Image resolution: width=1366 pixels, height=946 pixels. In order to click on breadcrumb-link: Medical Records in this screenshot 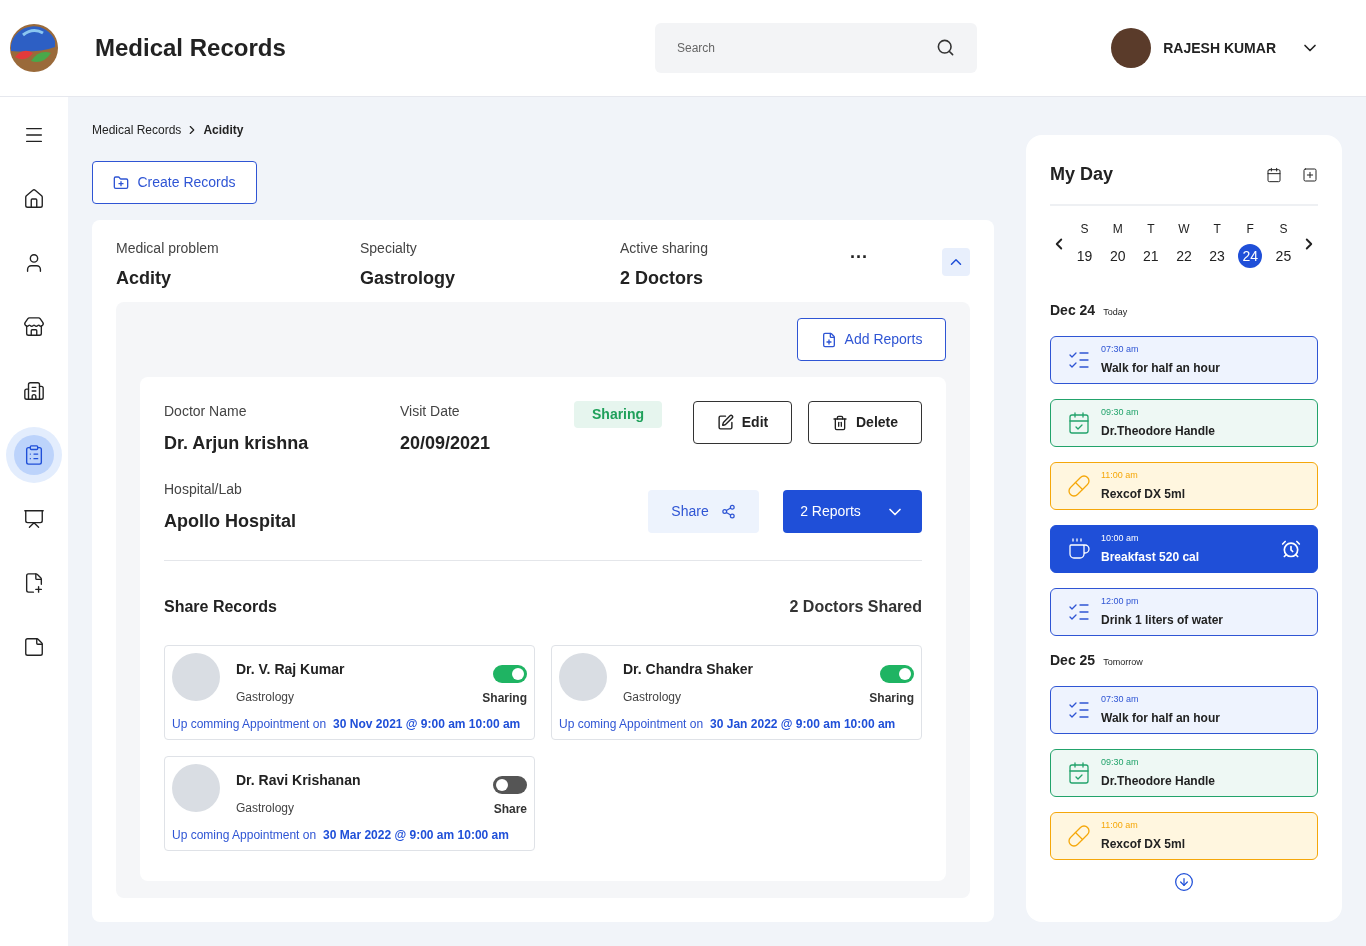, I will do `click(137, 130)`.